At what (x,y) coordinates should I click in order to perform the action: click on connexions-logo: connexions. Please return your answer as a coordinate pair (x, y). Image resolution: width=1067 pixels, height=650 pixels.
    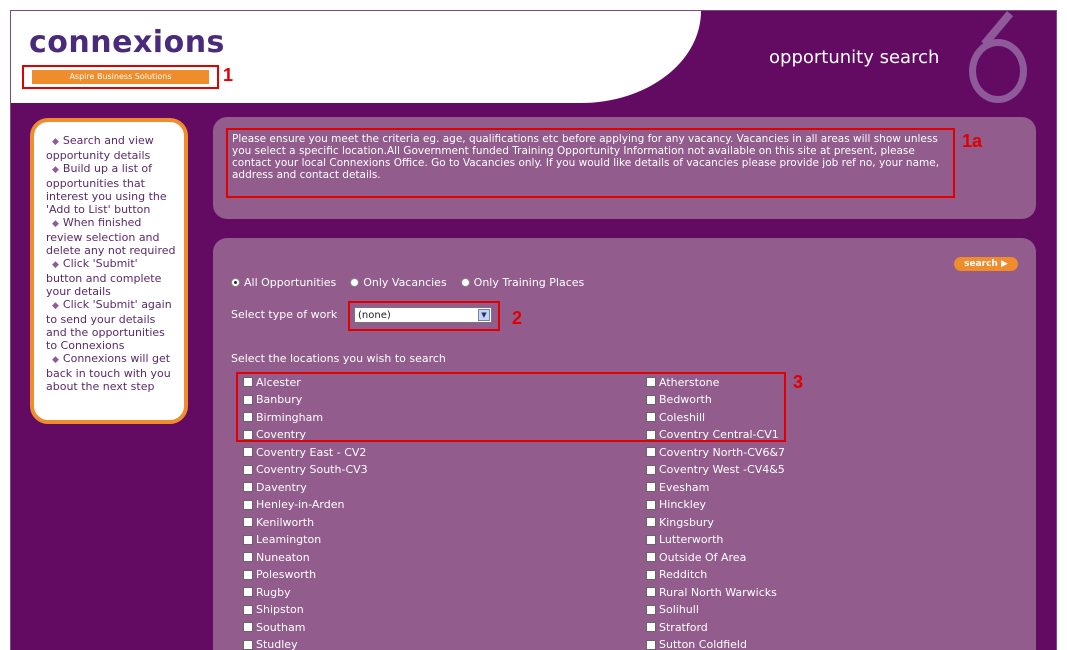
    Looking at the image, I should click on (127, 42).